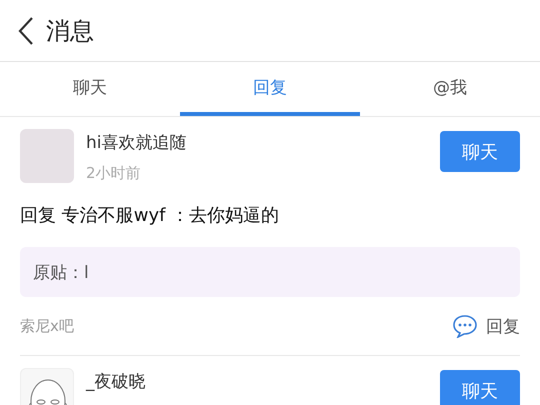  What do you see at coordinates (26, 31) in the screenshot?
I see `back-icon` at bounding box center [26, 31].